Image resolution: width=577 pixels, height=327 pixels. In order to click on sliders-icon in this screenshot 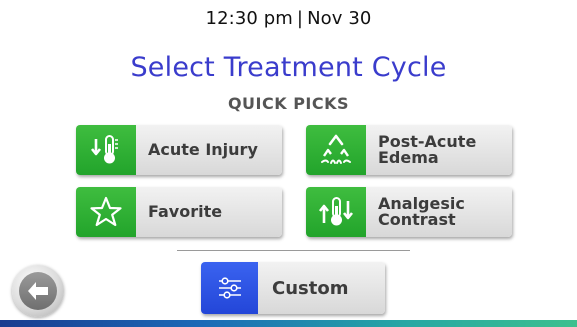, I will do `click(229, 288)`.